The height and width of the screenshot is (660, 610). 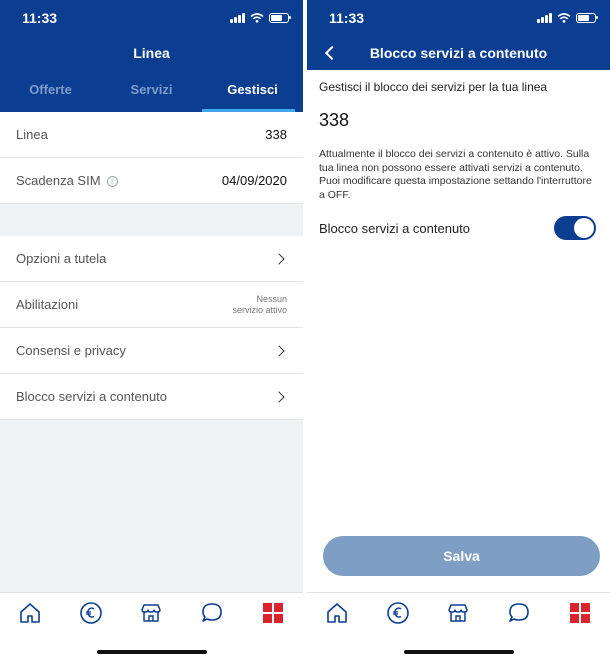 I want to click on menu-item-opzioni: Opzioni a tutela, so click(x=151, y=259).